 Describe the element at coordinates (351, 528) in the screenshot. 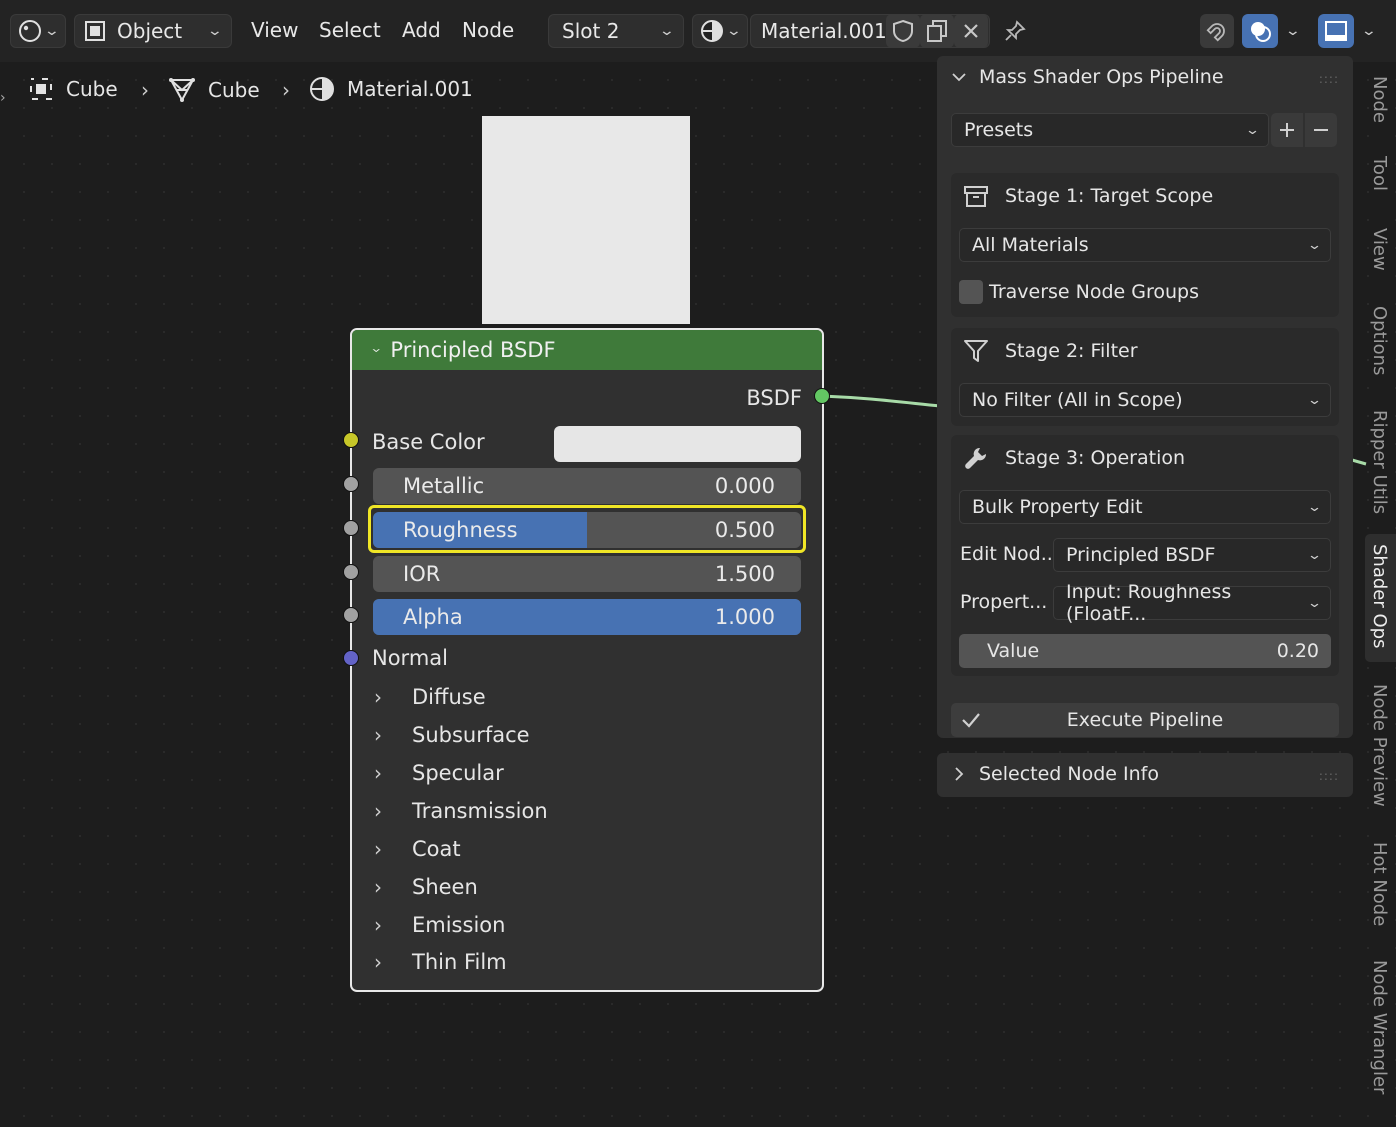

I see `input-socket-roughness` at that location.